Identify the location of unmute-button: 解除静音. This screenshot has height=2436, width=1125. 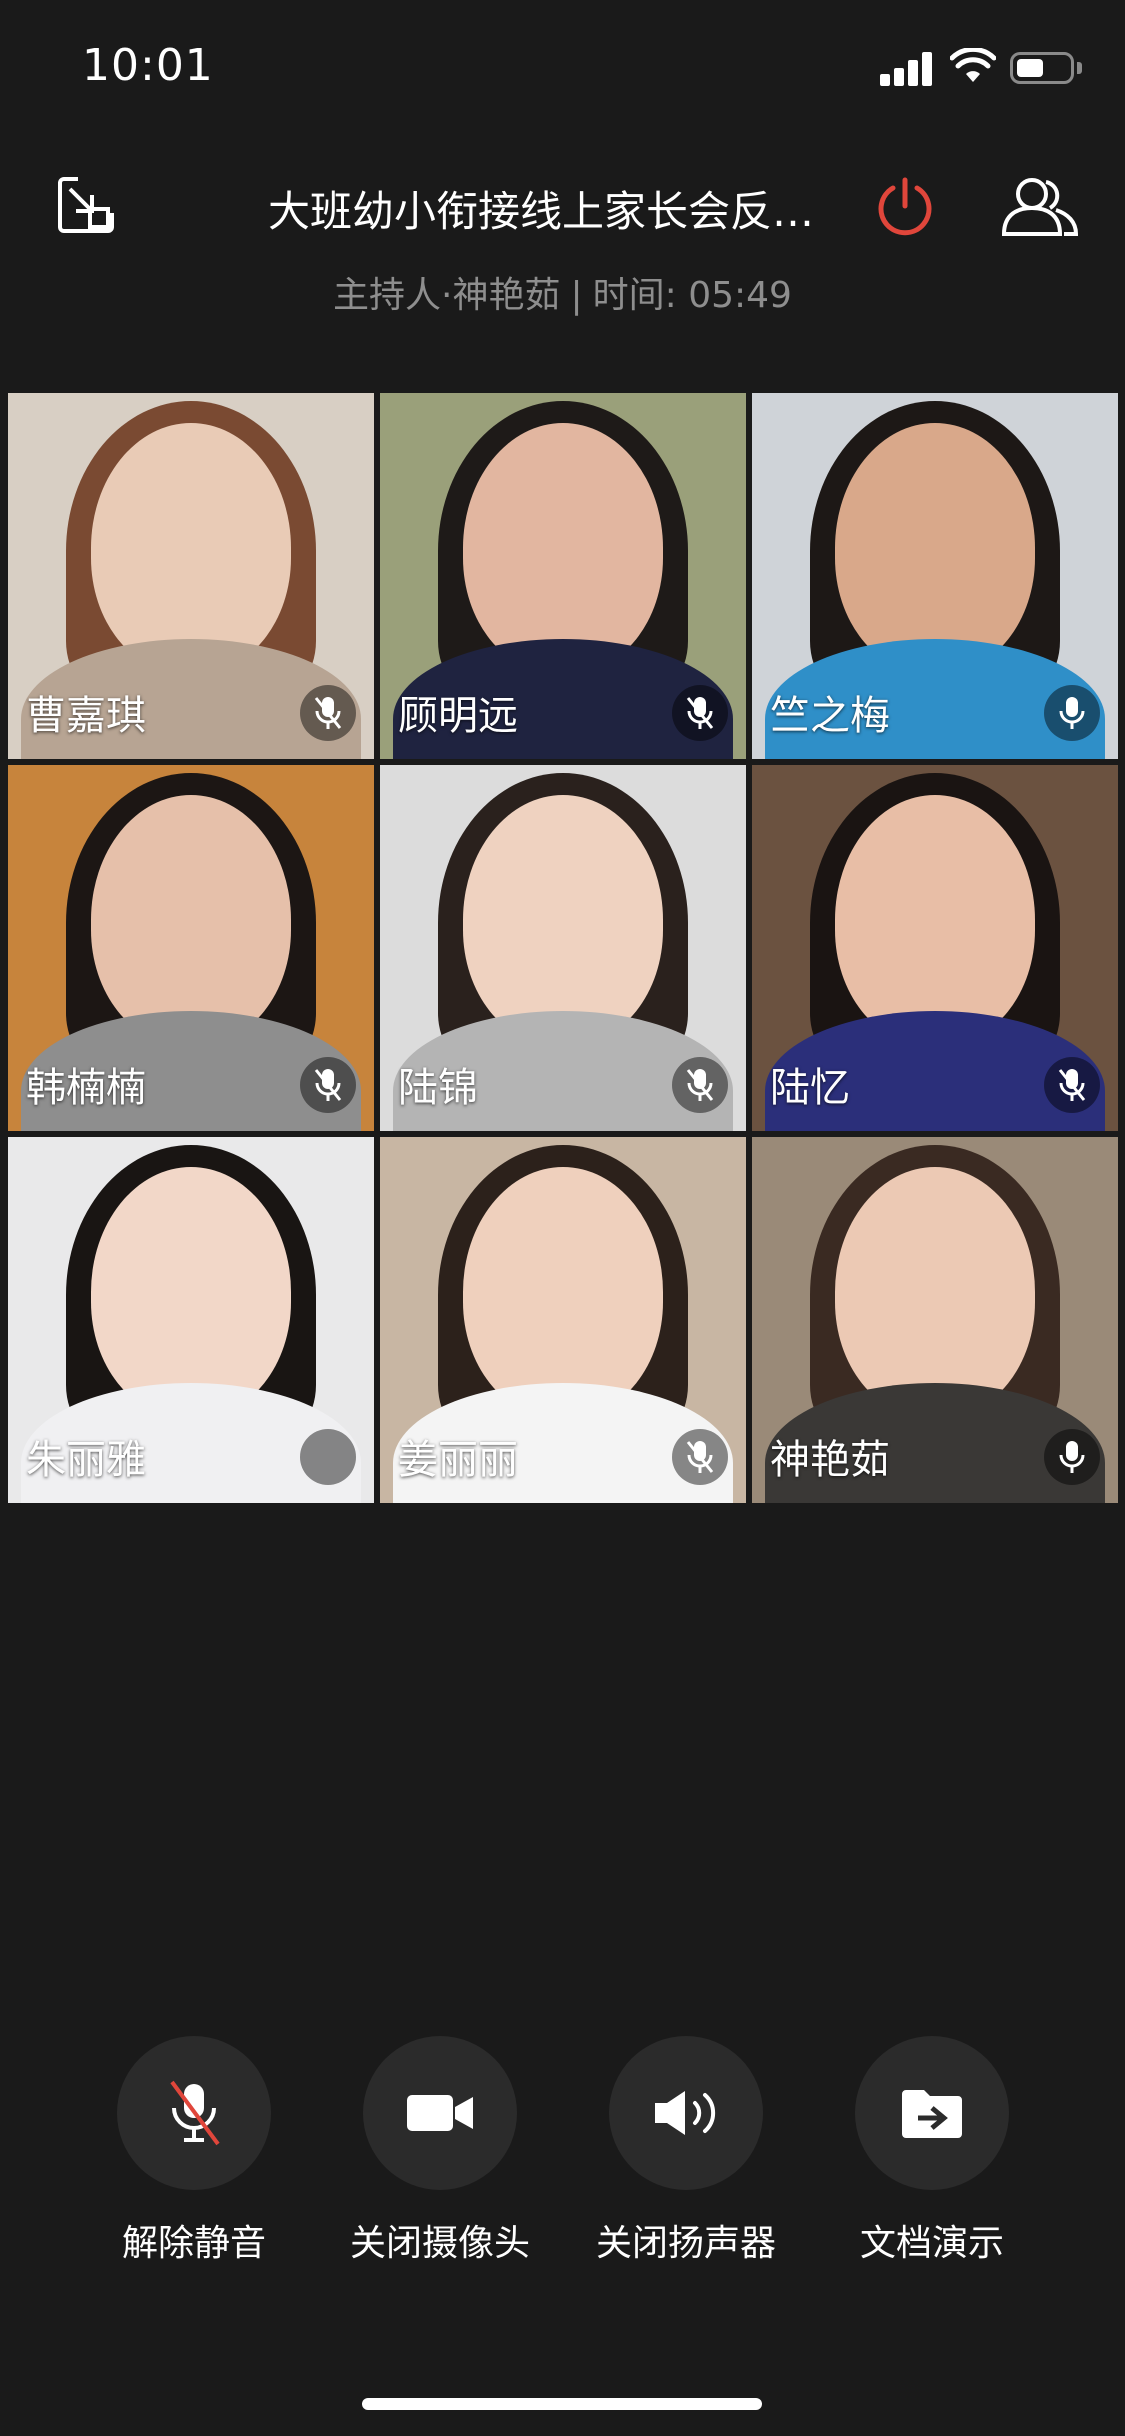
(194, 2151).